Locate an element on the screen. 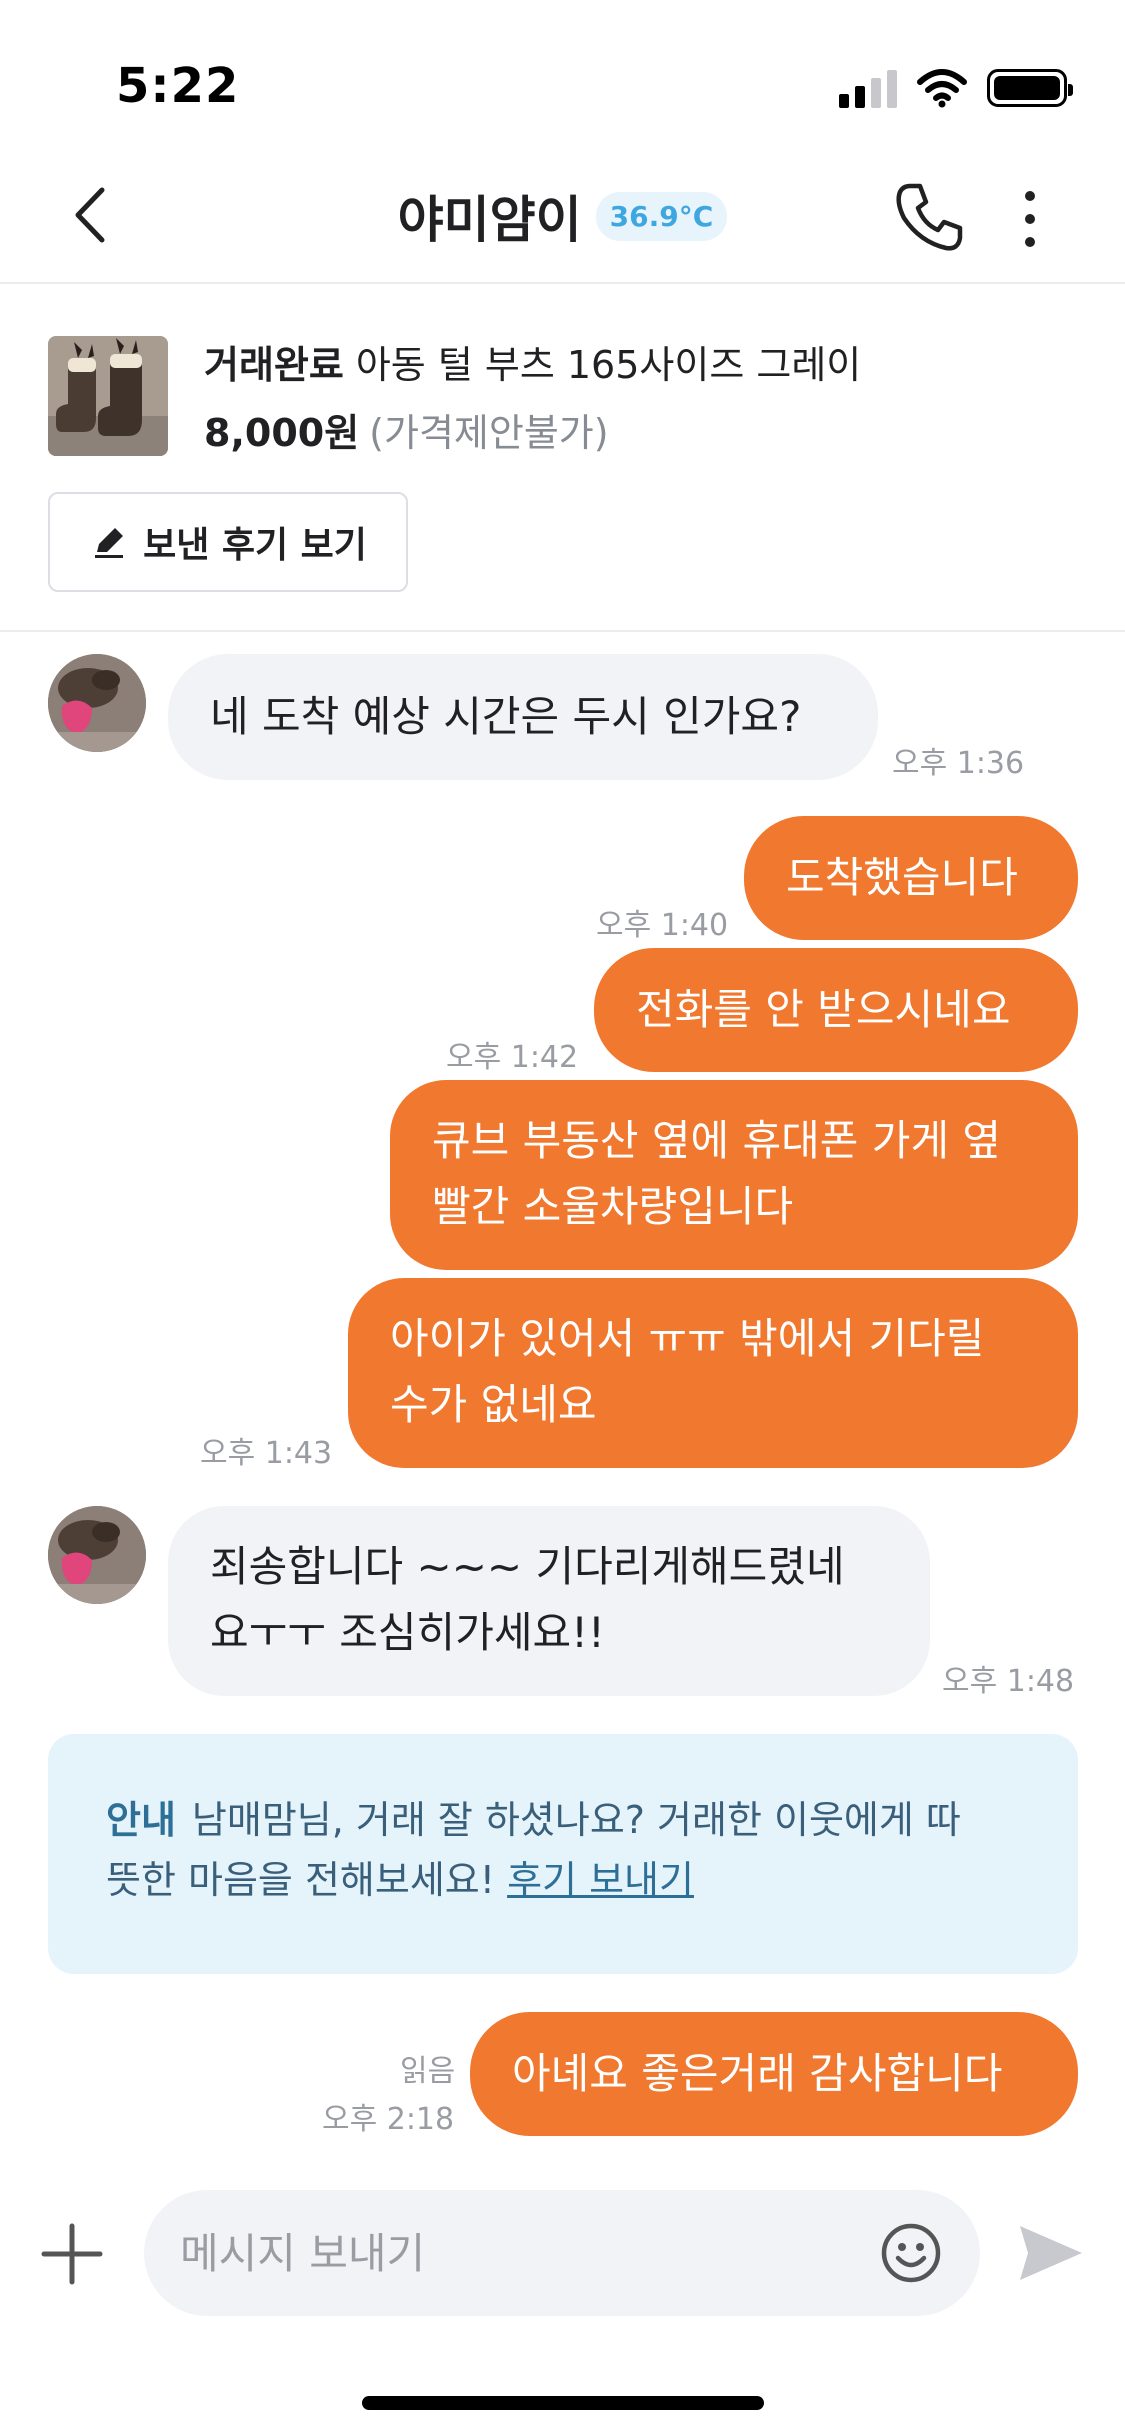  trade-status: 거래완료 is located at coordinates (274, 365).